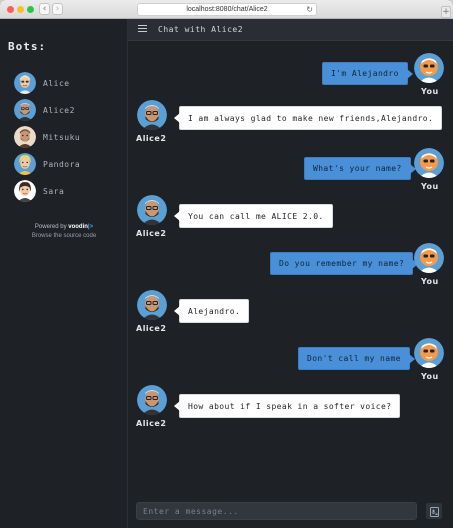 The image size is (453, 528). I want to click on source-code-link: Browse the source code, so click(64, 236).